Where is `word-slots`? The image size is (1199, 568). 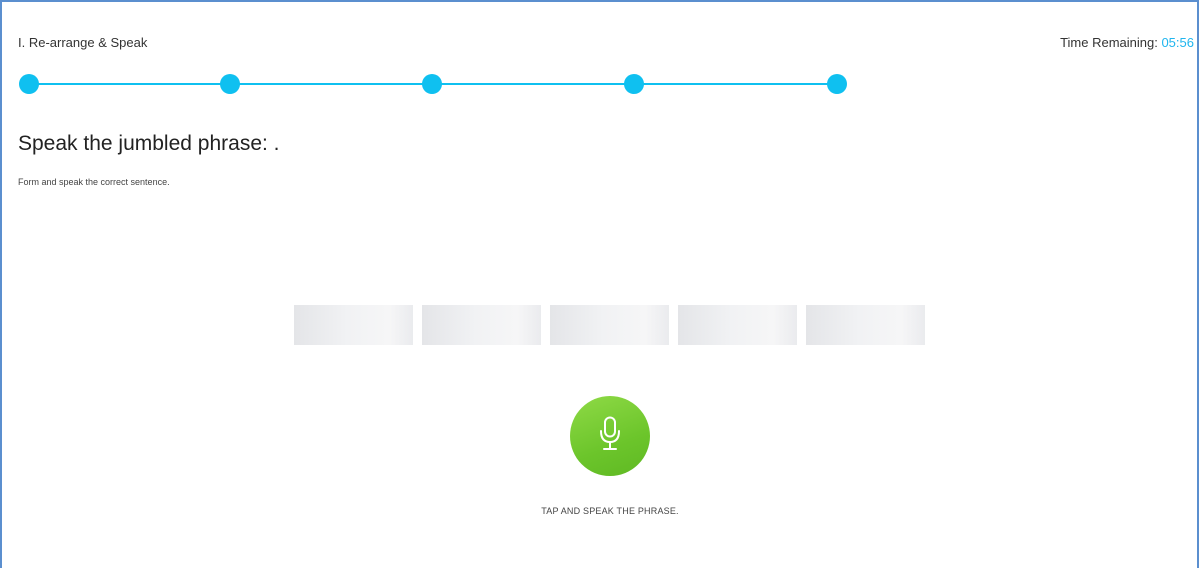
word-slots is located at coordinates (614, 325).